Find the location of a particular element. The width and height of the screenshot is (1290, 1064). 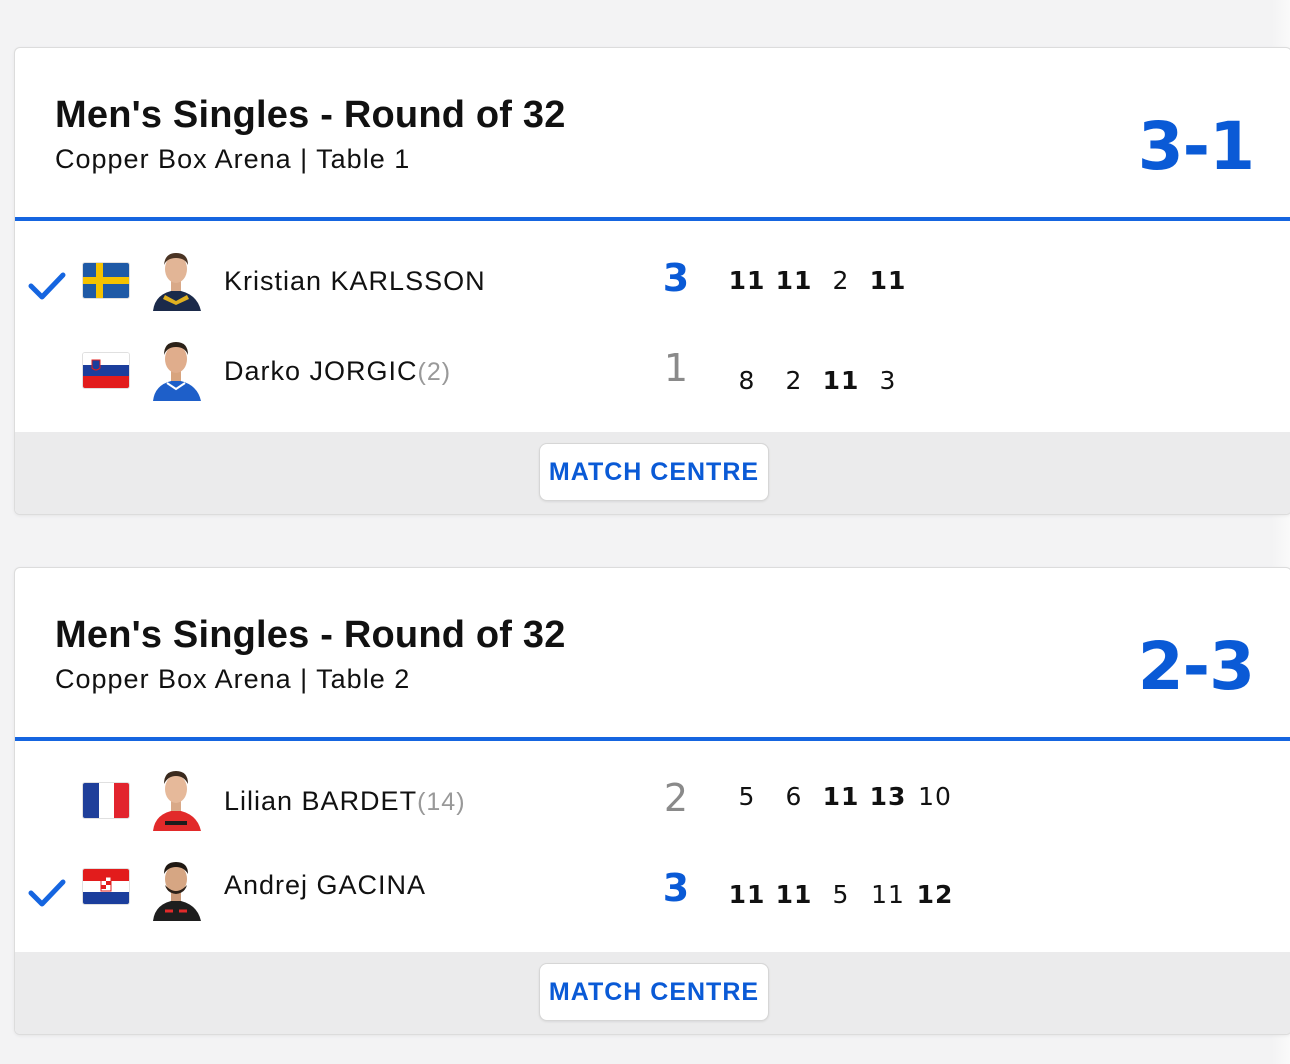

player-name: Lilian BARDET(14) is located at coordinates (345, 801).